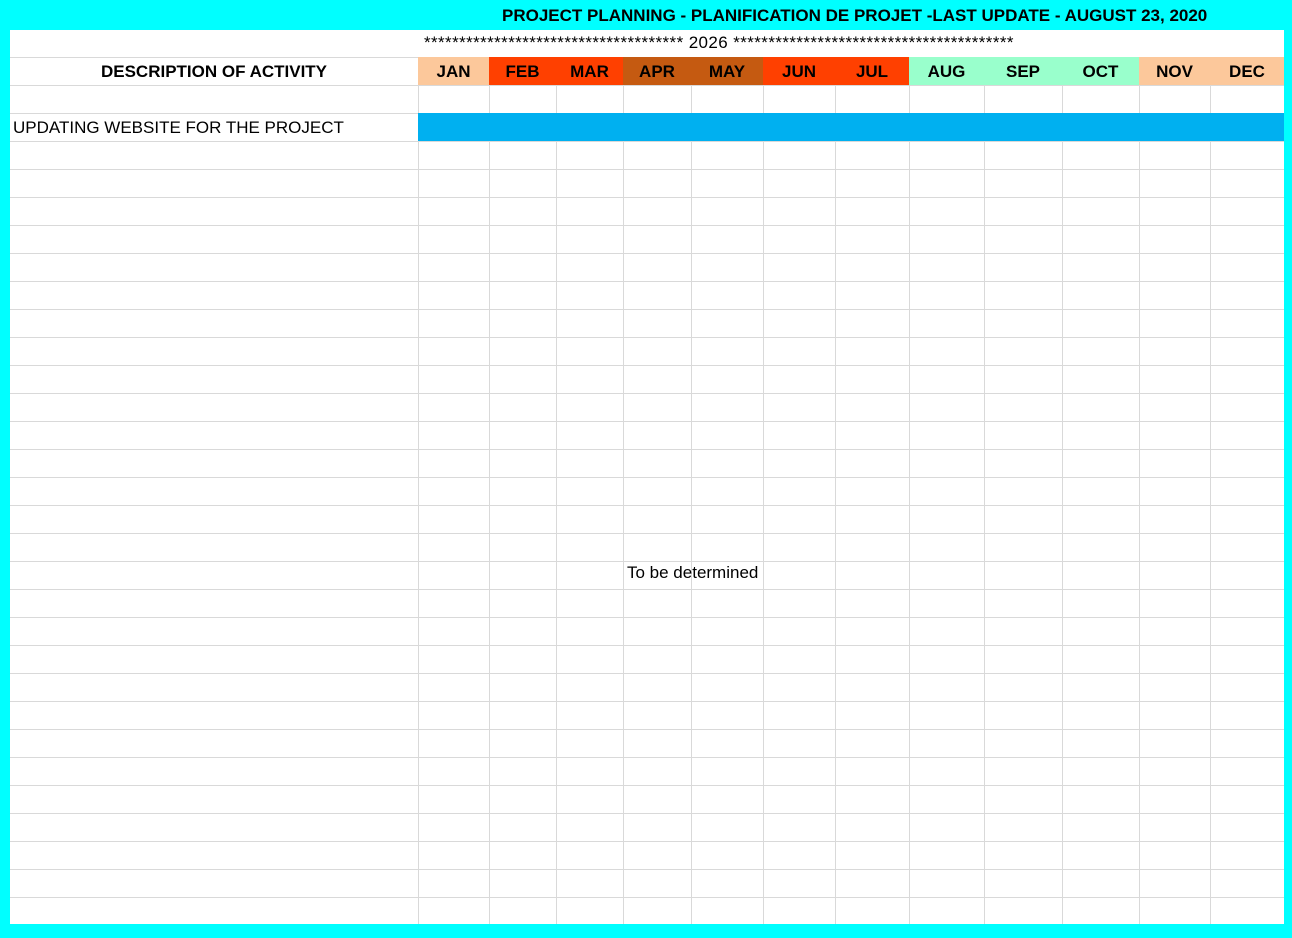  What do you see at coordinates (214, 71) in the screenshot?
I see `description-header: DESCRIPTION OF ACTIVITY` at bounding box center [214, 71].